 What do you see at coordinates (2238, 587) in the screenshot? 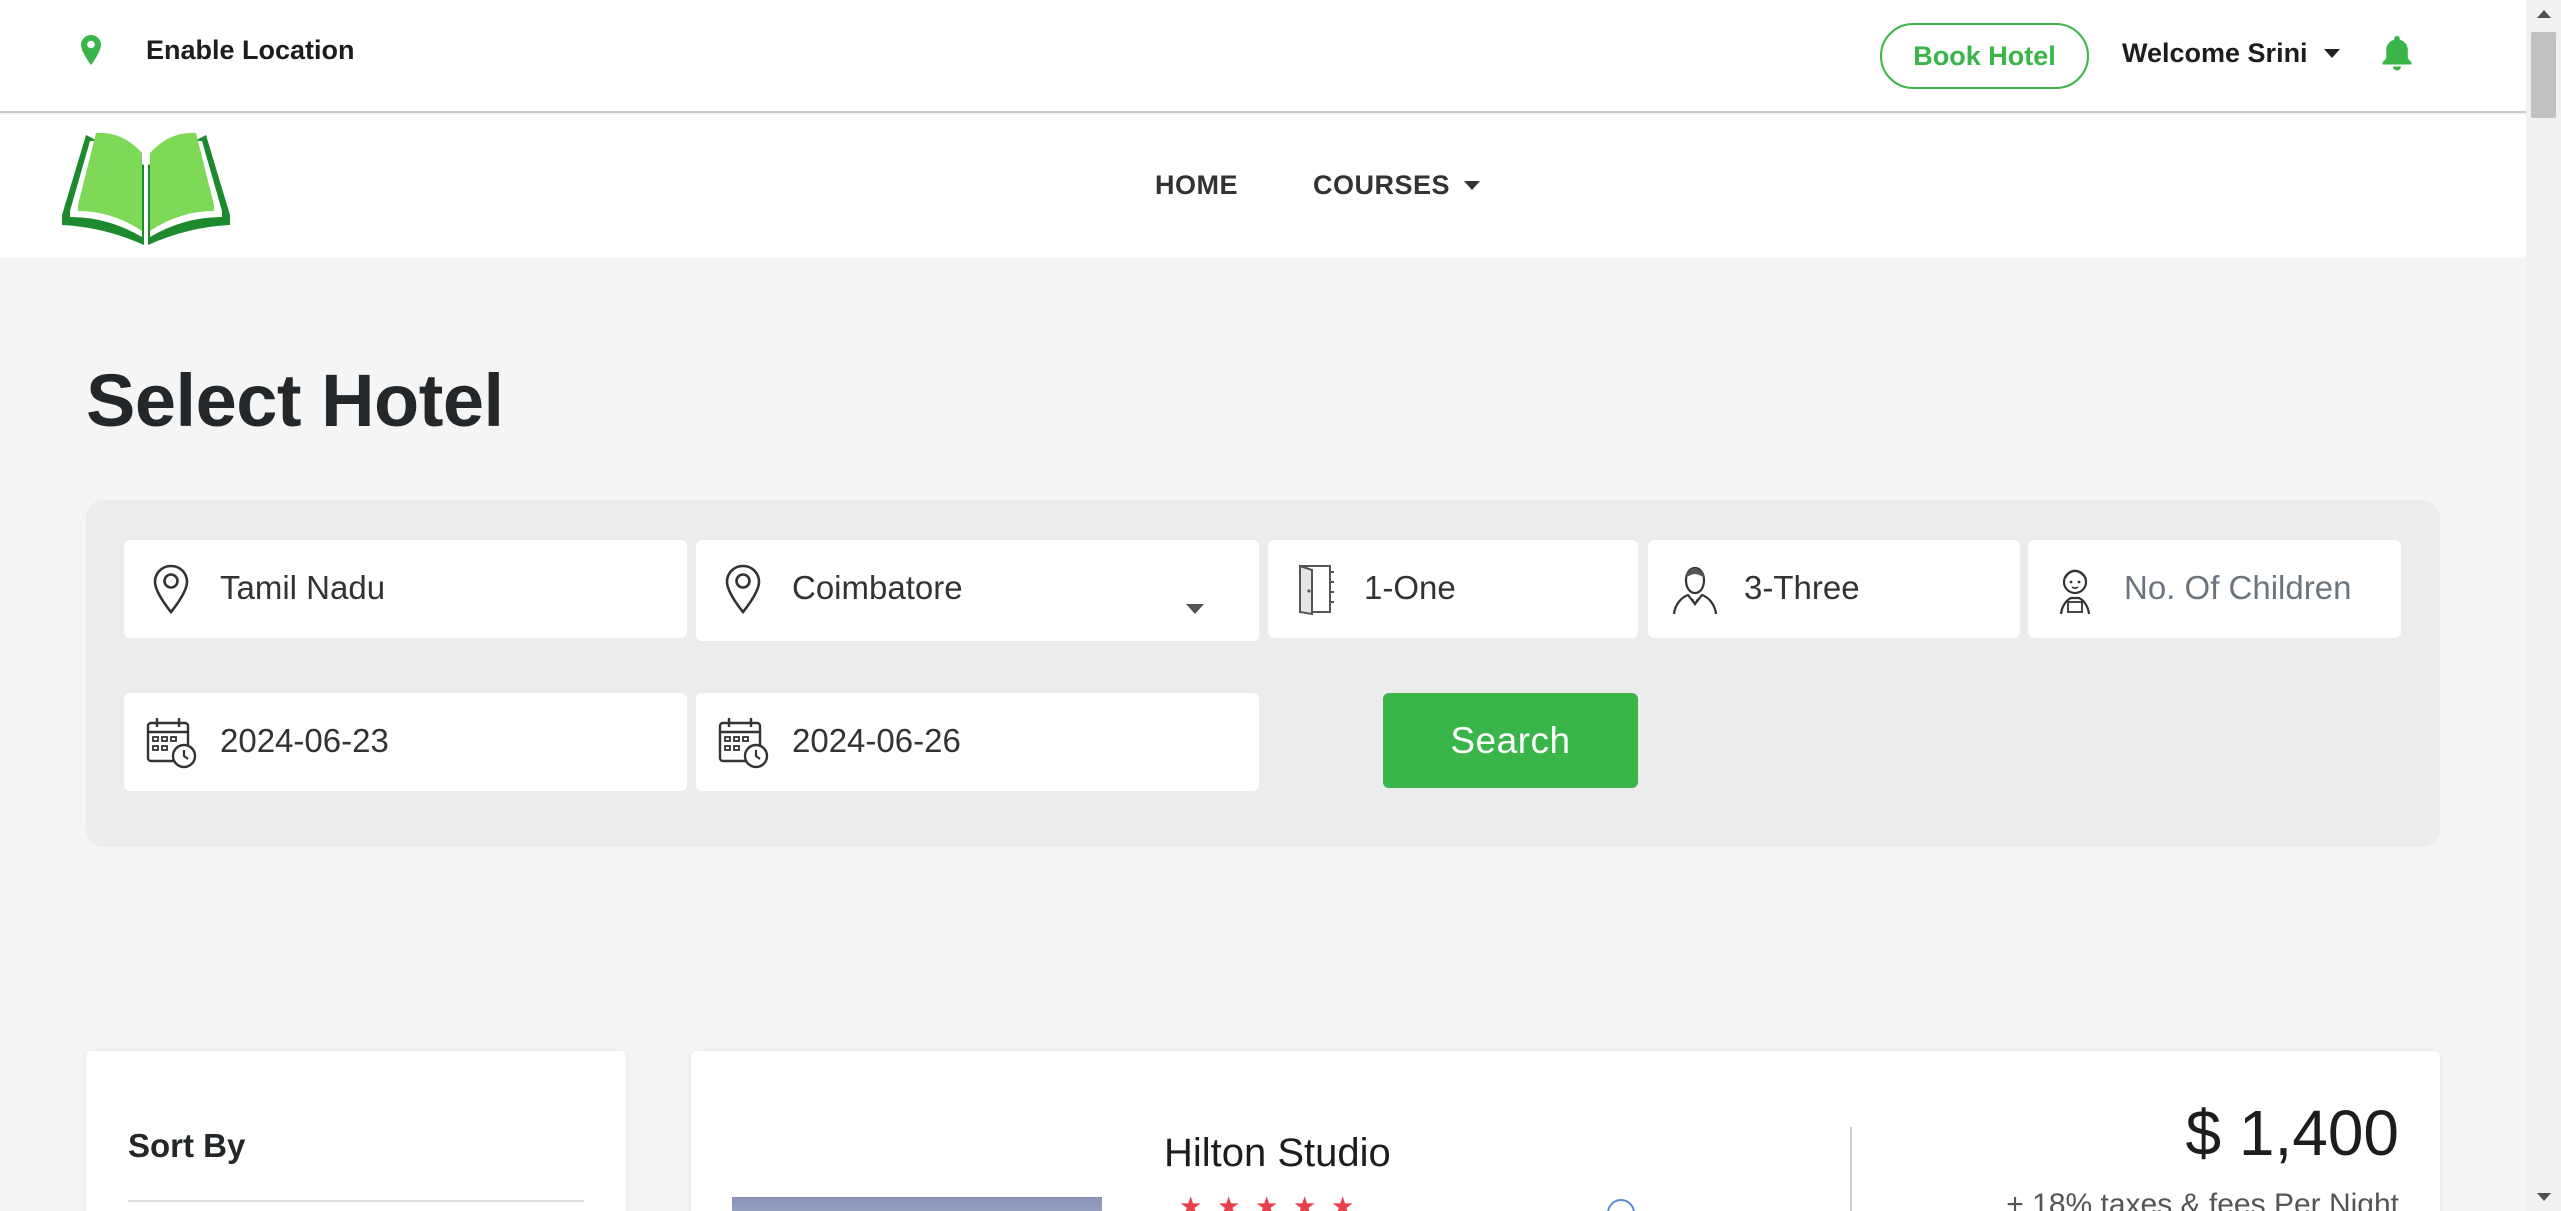
I see `children-placeholder: No. Of Children` at bounding box center [2238, 587].